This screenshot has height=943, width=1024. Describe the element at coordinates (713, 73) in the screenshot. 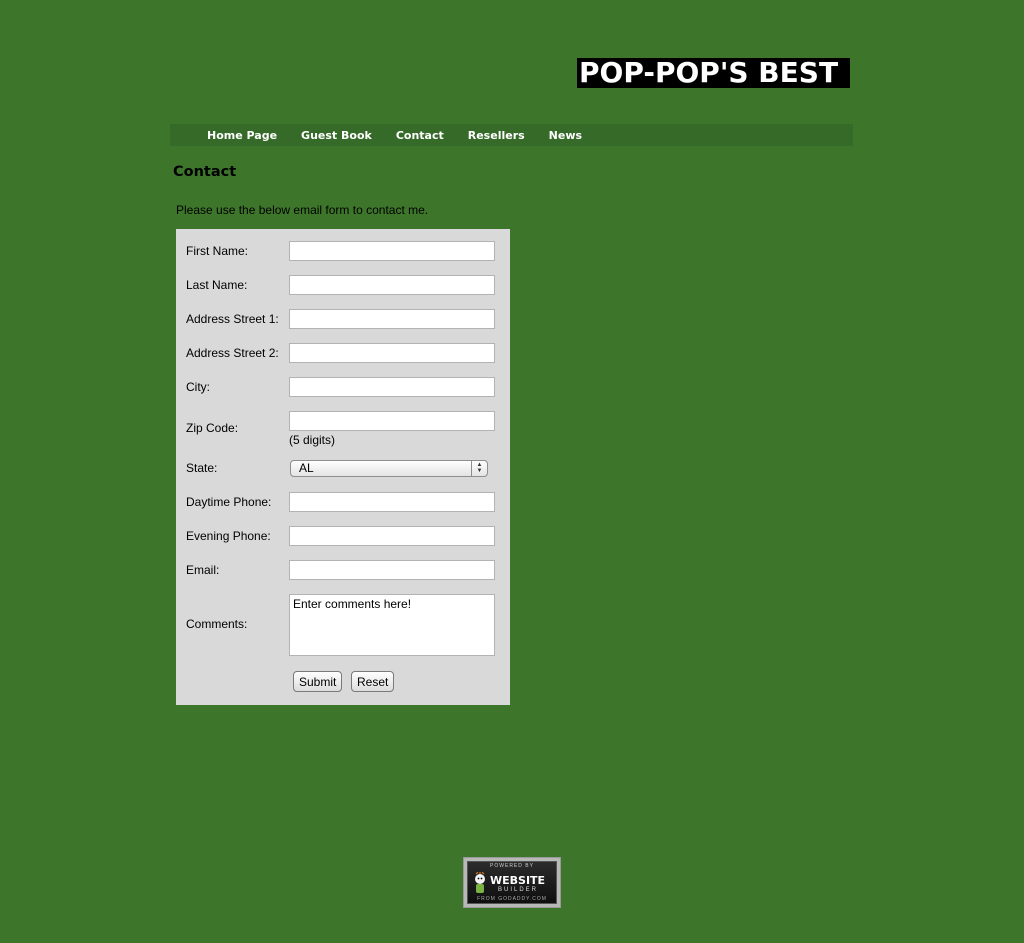

I see `site-title: POP-POP'S BEST` at that location.